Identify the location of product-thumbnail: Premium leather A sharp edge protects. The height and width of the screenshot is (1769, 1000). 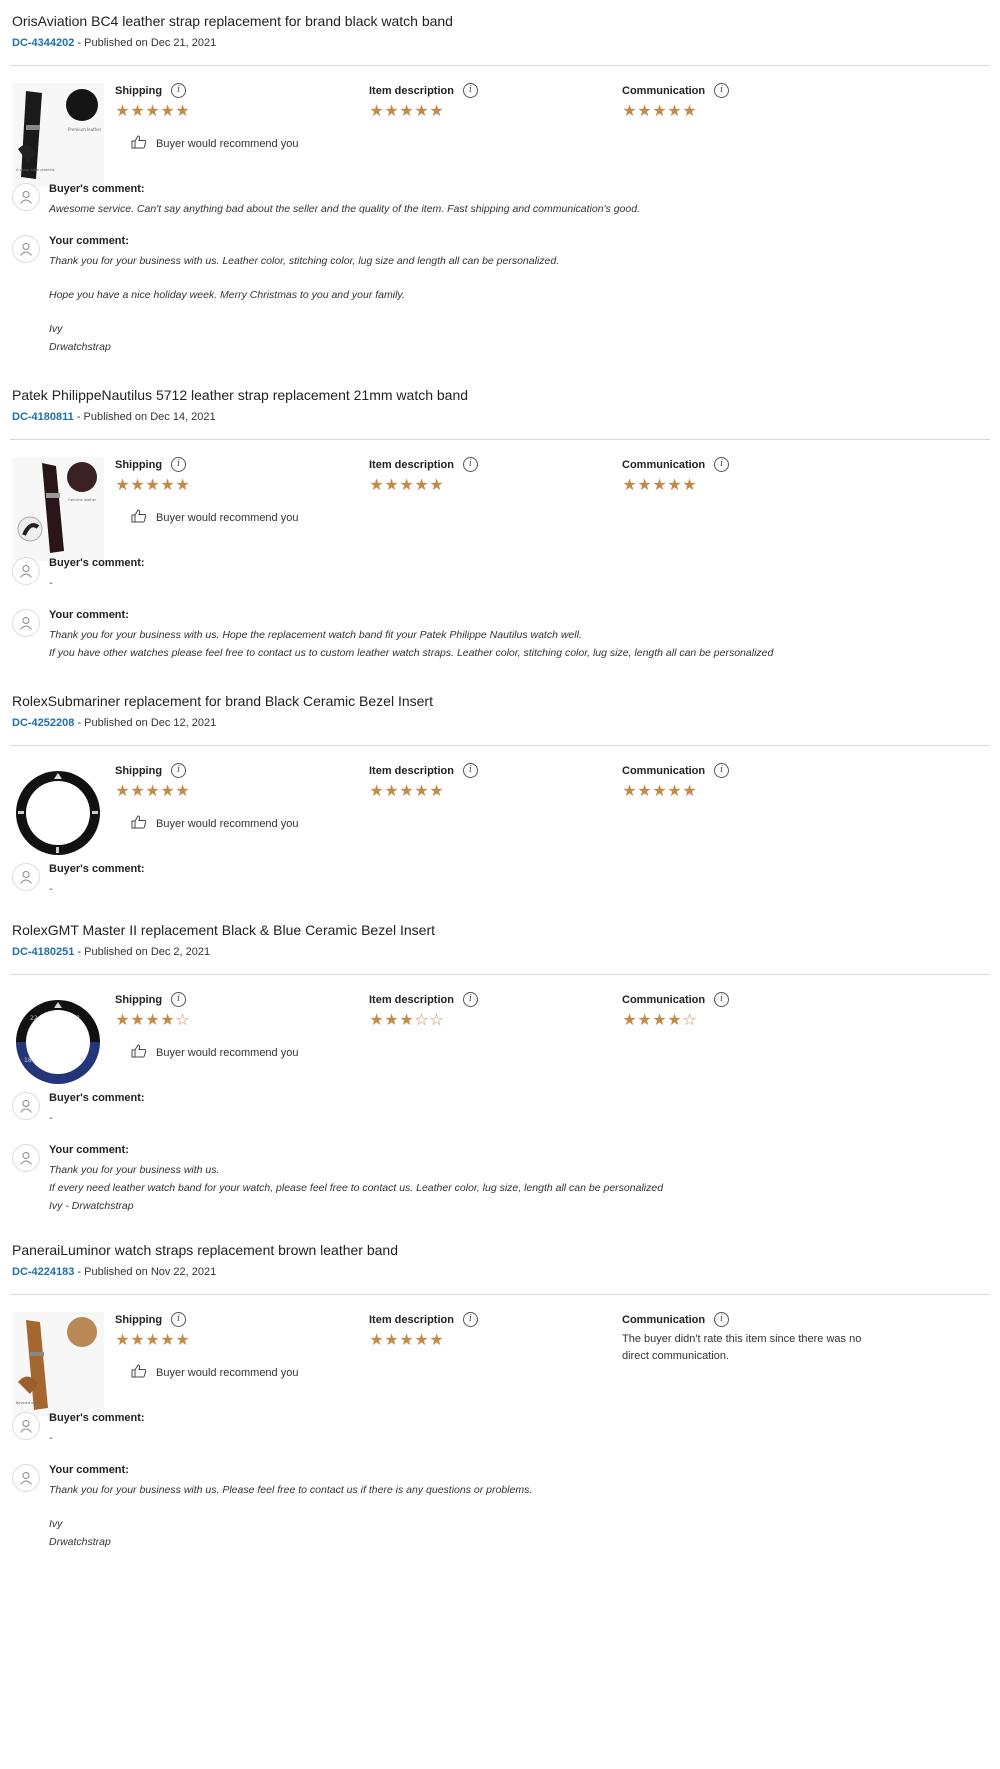
(58, 135).